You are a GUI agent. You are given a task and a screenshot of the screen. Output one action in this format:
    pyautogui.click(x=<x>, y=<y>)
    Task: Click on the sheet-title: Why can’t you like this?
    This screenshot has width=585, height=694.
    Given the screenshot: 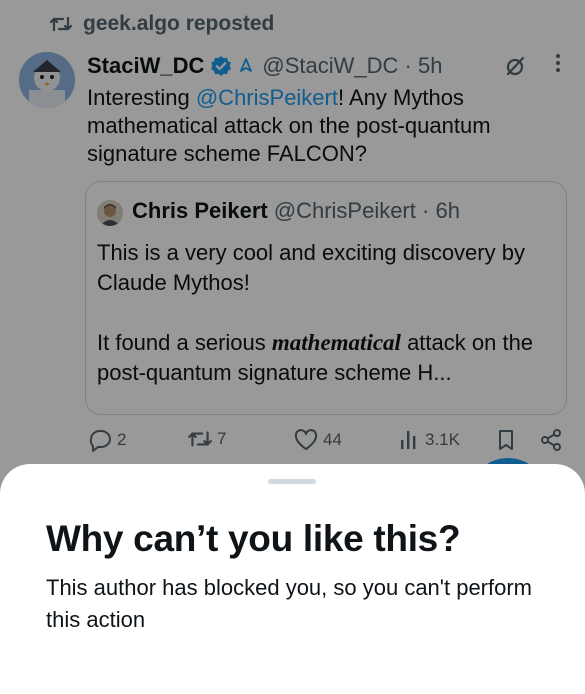 What is the action you would take?
    pyautogui.click(x=253, y=538)
    